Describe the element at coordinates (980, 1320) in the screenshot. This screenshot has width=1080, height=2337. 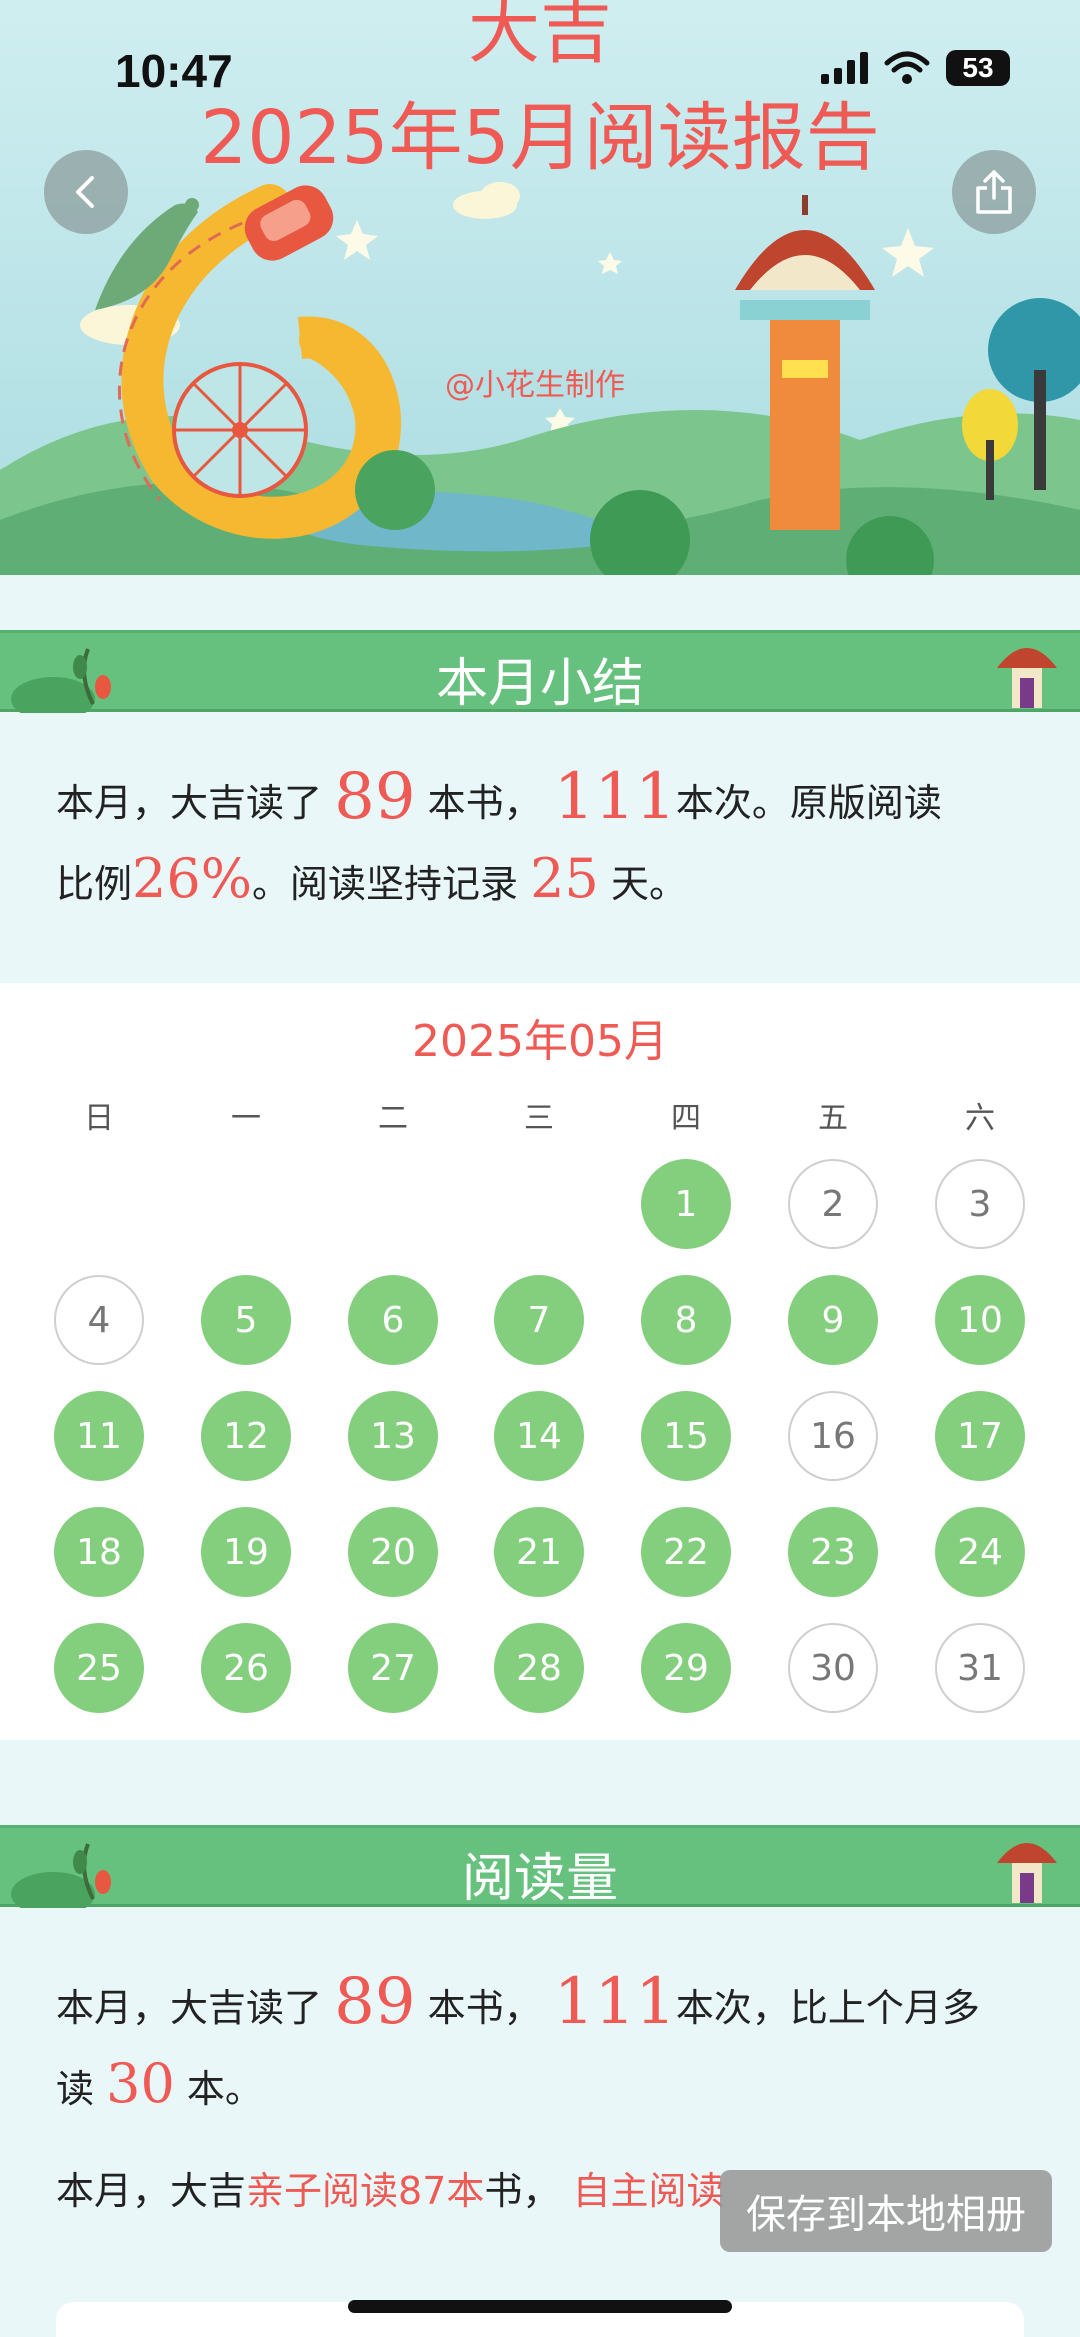
I see `calendar-day: 10` at that location.